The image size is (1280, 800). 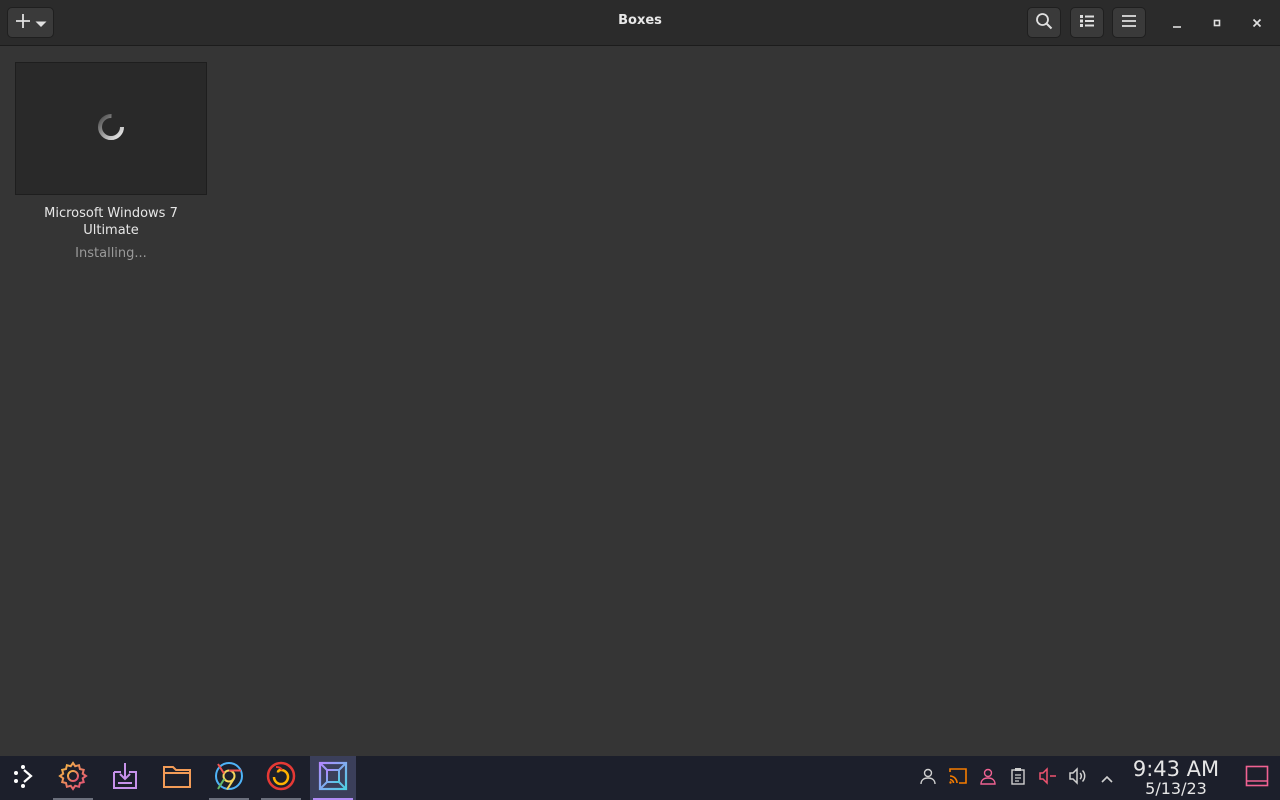 I want to click on hamburger-menu-icon, so click(x=1129, y=22).